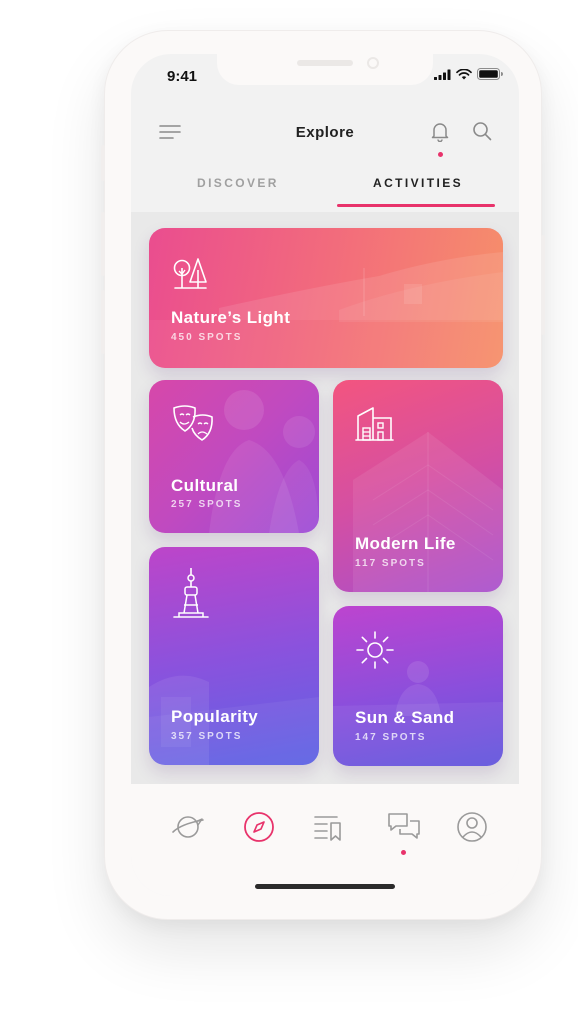 This screenshot has width=578, height=1024. What do you see at coordinates (418, 686) in the screenshot?
I see `card-sun-and-sand: Sun & Sand 147 SPOTS` at bounding box center [418, 686].